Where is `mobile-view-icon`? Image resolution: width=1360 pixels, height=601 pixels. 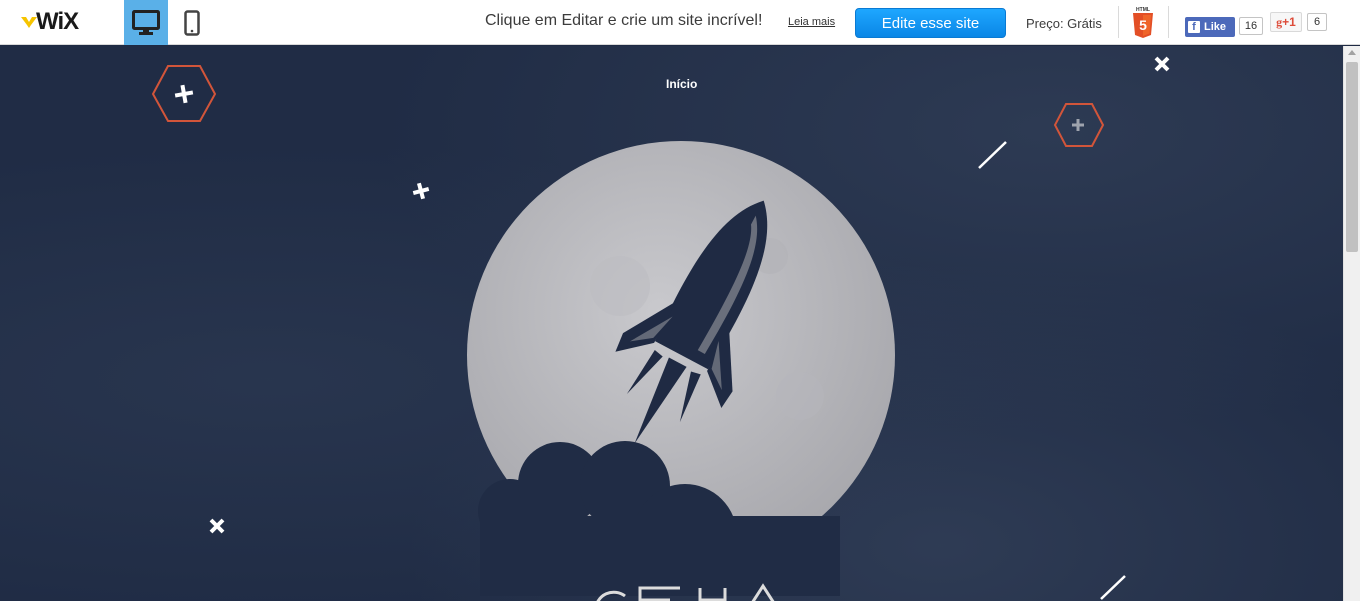 mobile-view-icon is located at coordinates (192, 22).